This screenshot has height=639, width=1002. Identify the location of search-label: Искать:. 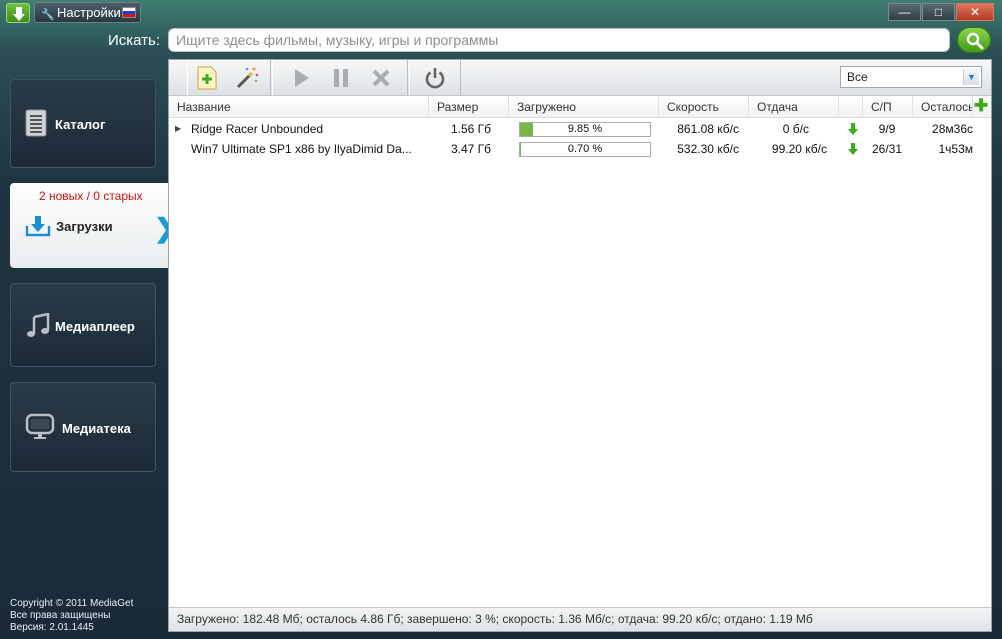
(134, 40).